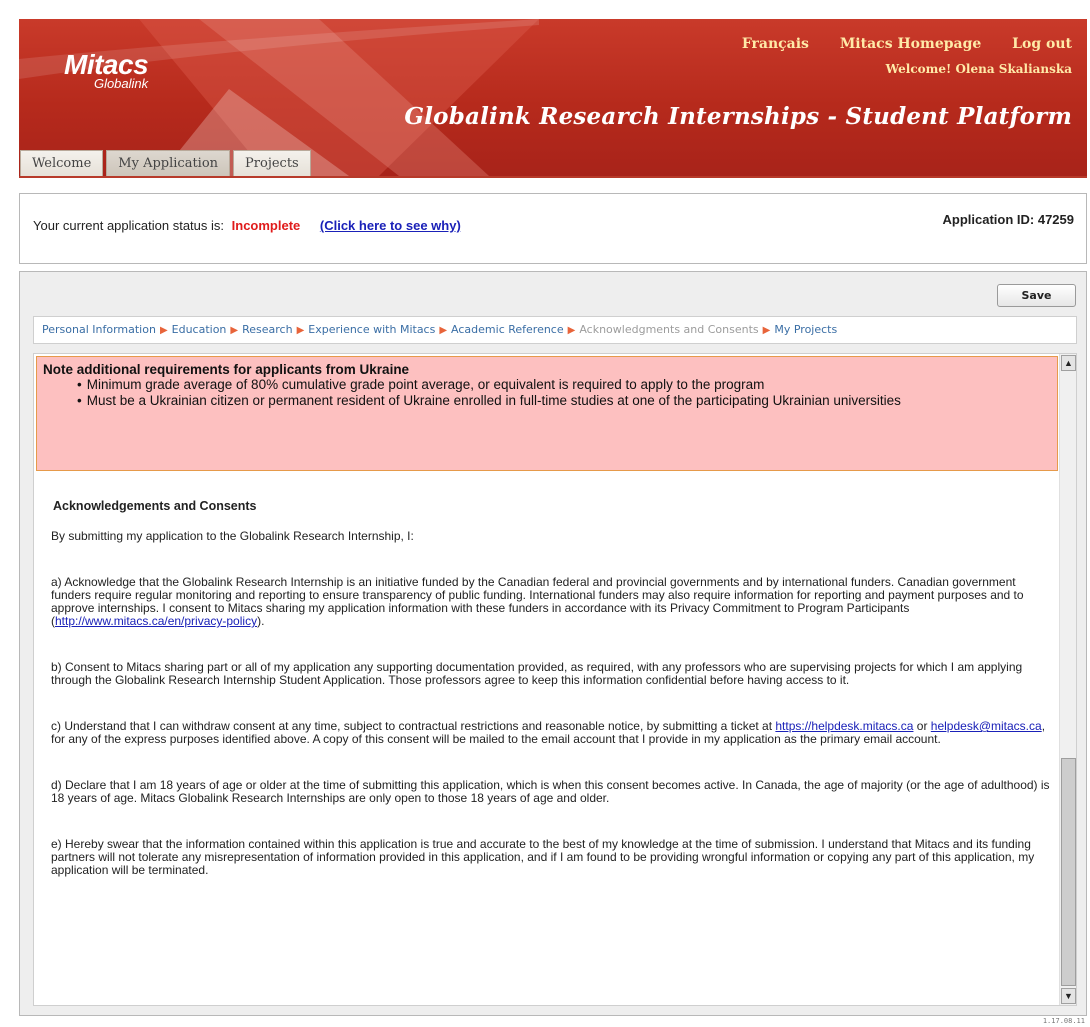 This screenshot has width=1090, height=1027. What do you see at coordinates (62, 163) in the screenshot?
I see `tab-welcome: Welcome` at bounding box center [62, 163].